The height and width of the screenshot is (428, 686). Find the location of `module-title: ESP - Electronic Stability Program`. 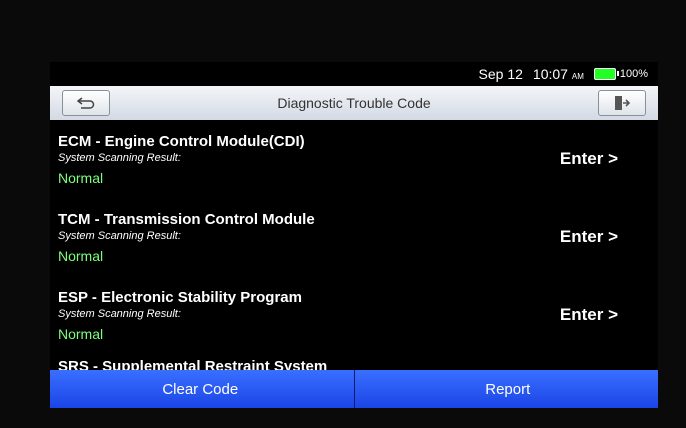

module-title: ESP - Electronic Stability Program is located at coordinates (180, 297).